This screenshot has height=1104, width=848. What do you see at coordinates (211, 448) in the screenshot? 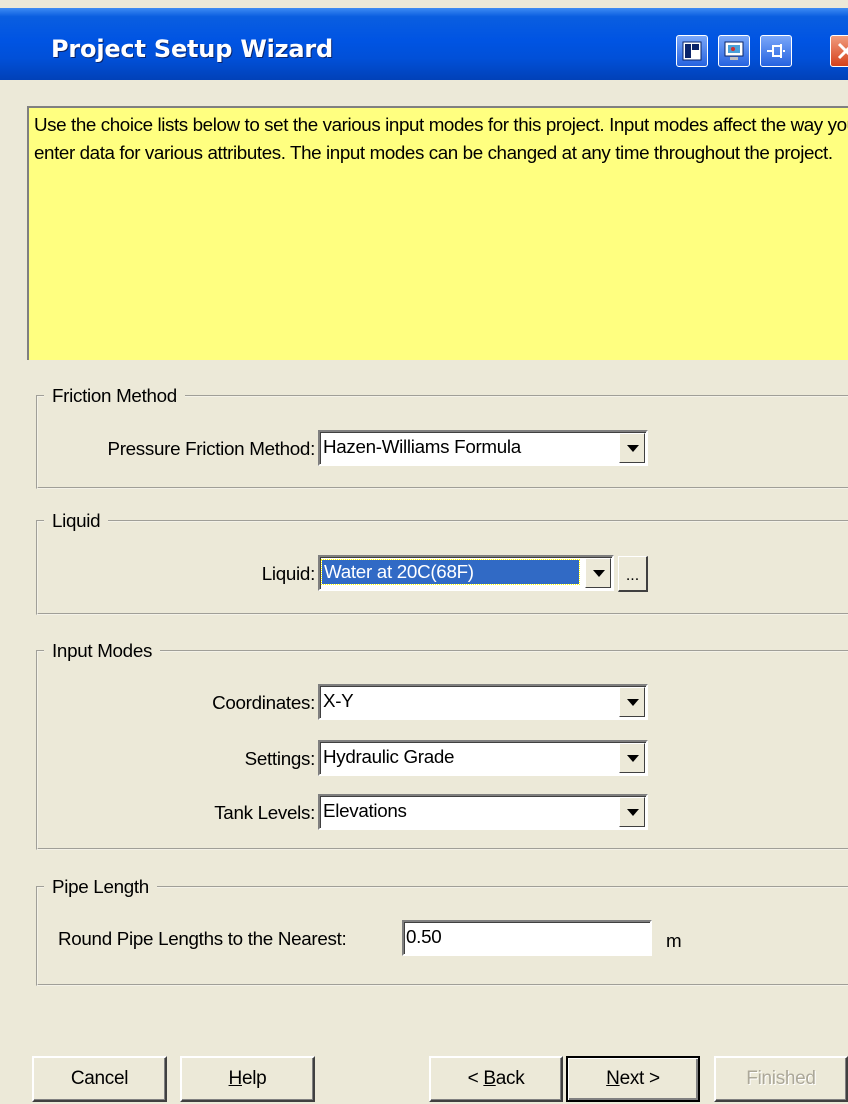
I see `pressure-friction-method-label: Pressure Friction Method:` at bounding box center [211, 448].